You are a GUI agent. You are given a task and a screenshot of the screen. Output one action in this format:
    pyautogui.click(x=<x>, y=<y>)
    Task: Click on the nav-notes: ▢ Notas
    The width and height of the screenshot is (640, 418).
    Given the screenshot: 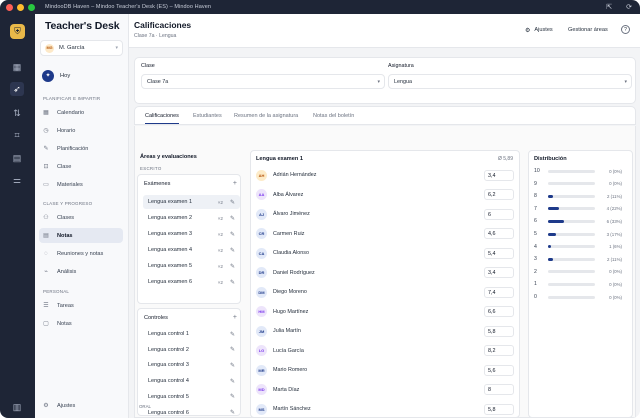 What is the action you would take?
    pyautogui.click(x=81, y=323)
    